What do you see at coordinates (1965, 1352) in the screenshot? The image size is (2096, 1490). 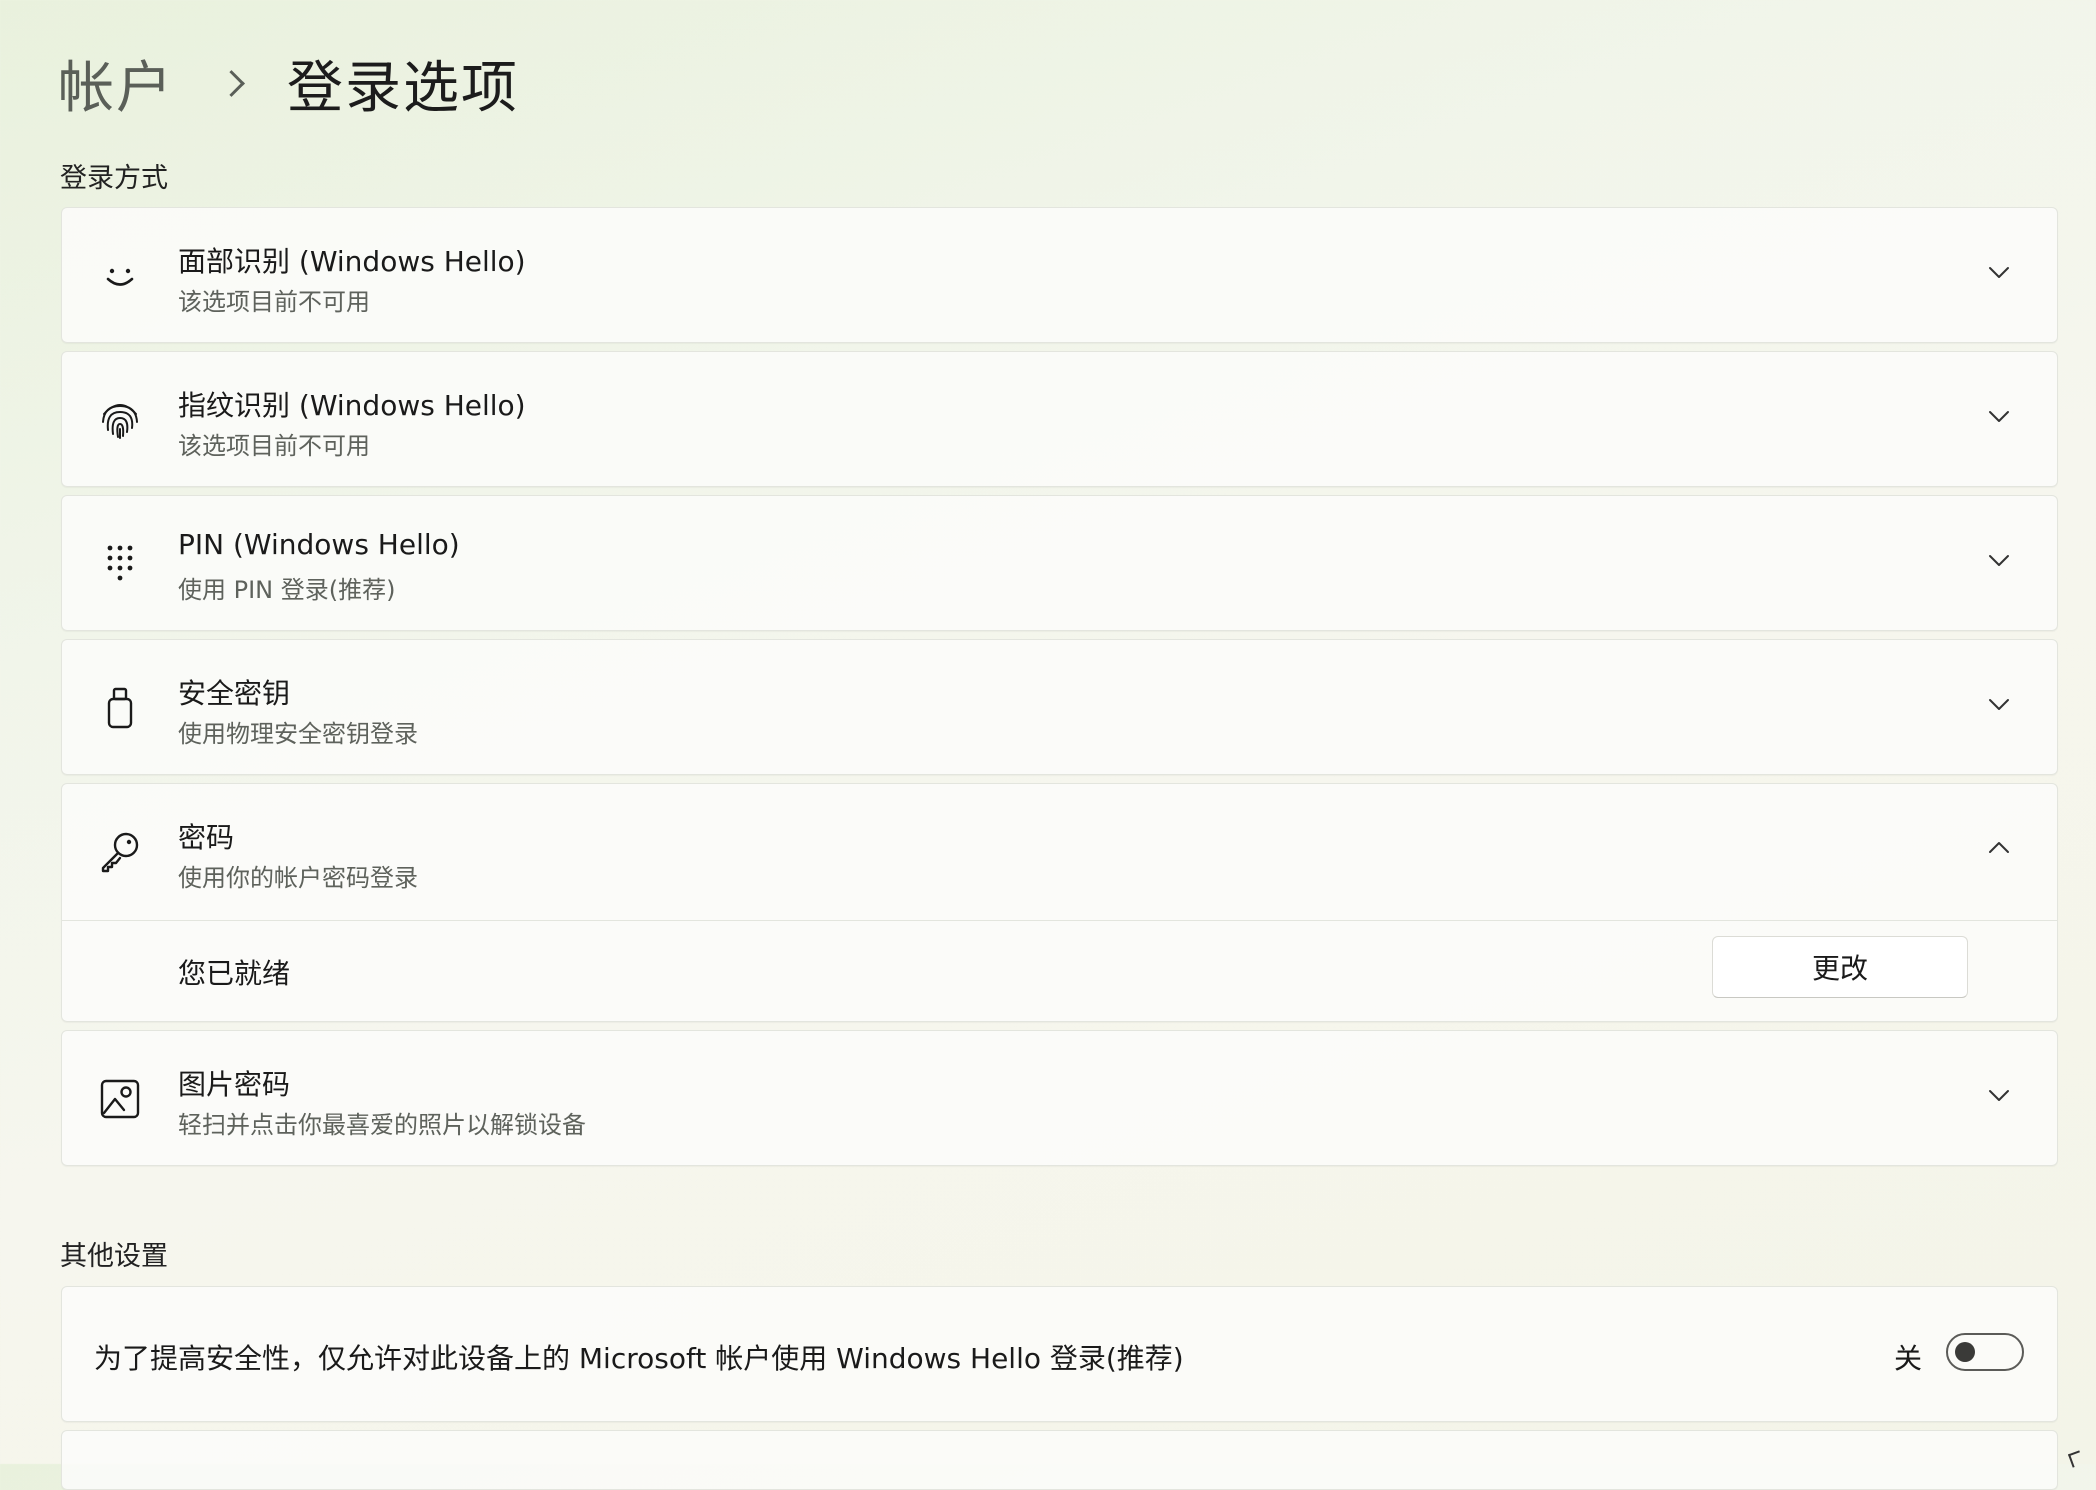 I see `toggle-knob` at bounding box center [1965, 1352].